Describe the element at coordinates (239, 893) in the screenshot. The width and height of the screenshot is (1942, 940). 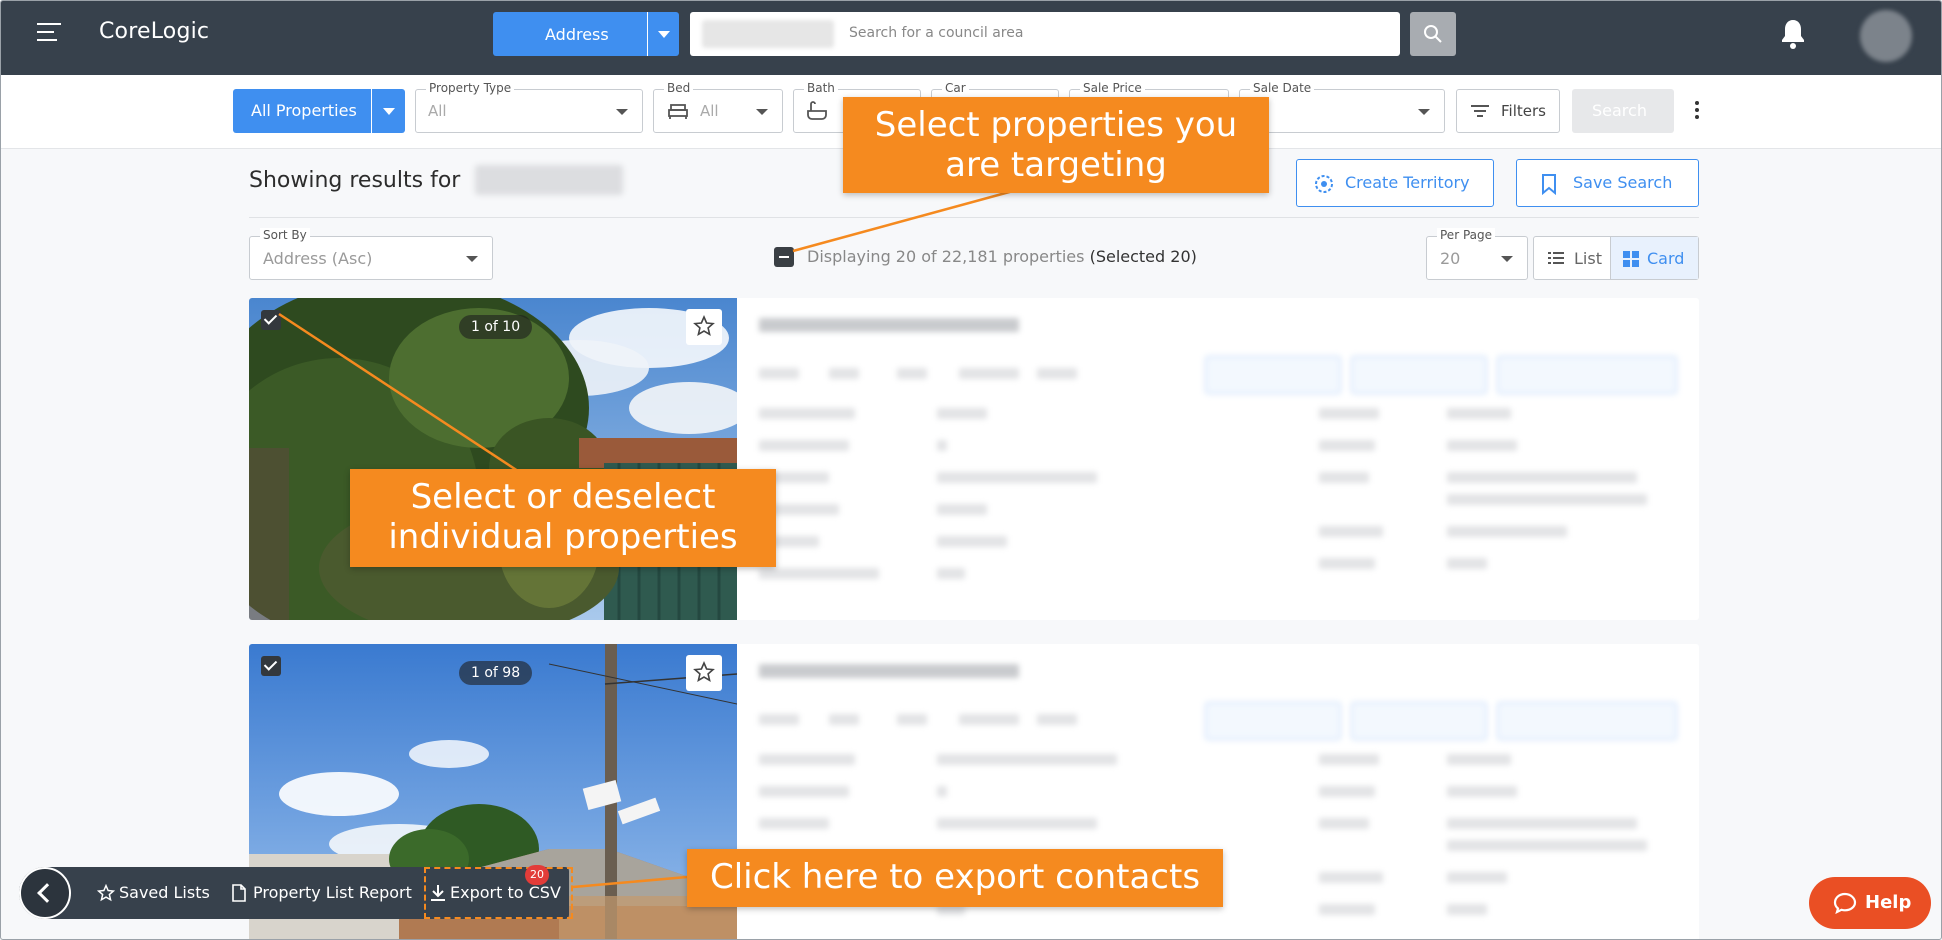
I see `document-icon` at that location.